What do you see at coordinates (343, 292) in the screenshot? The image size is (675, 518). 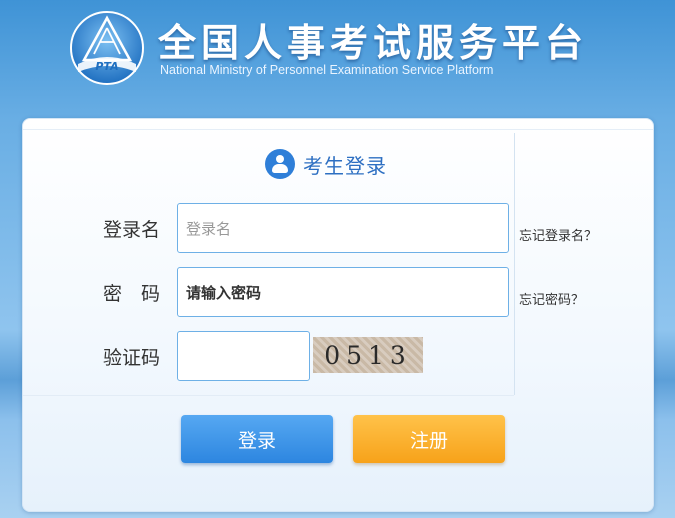 I see `password-input: 请输入密码` at bounding box center [343, 292].